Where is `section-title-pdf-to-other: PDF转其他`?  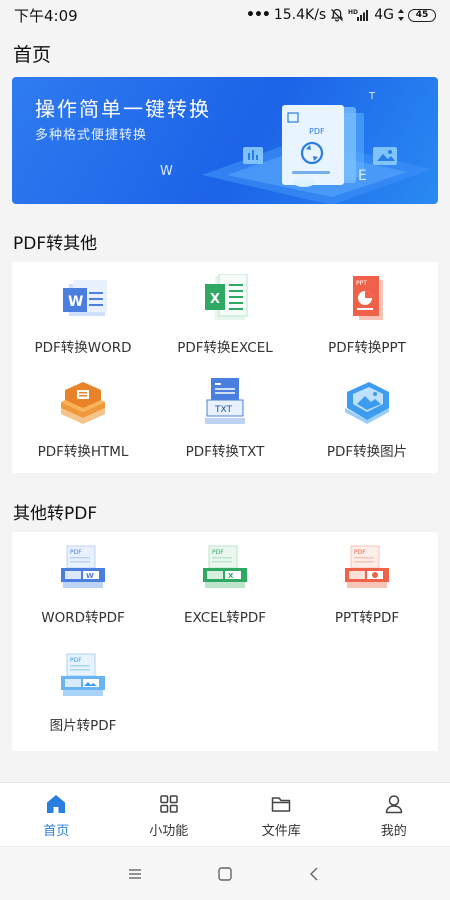 section-title-pdf-to-other: PDF转其他 is located at coordinates (55, 244).